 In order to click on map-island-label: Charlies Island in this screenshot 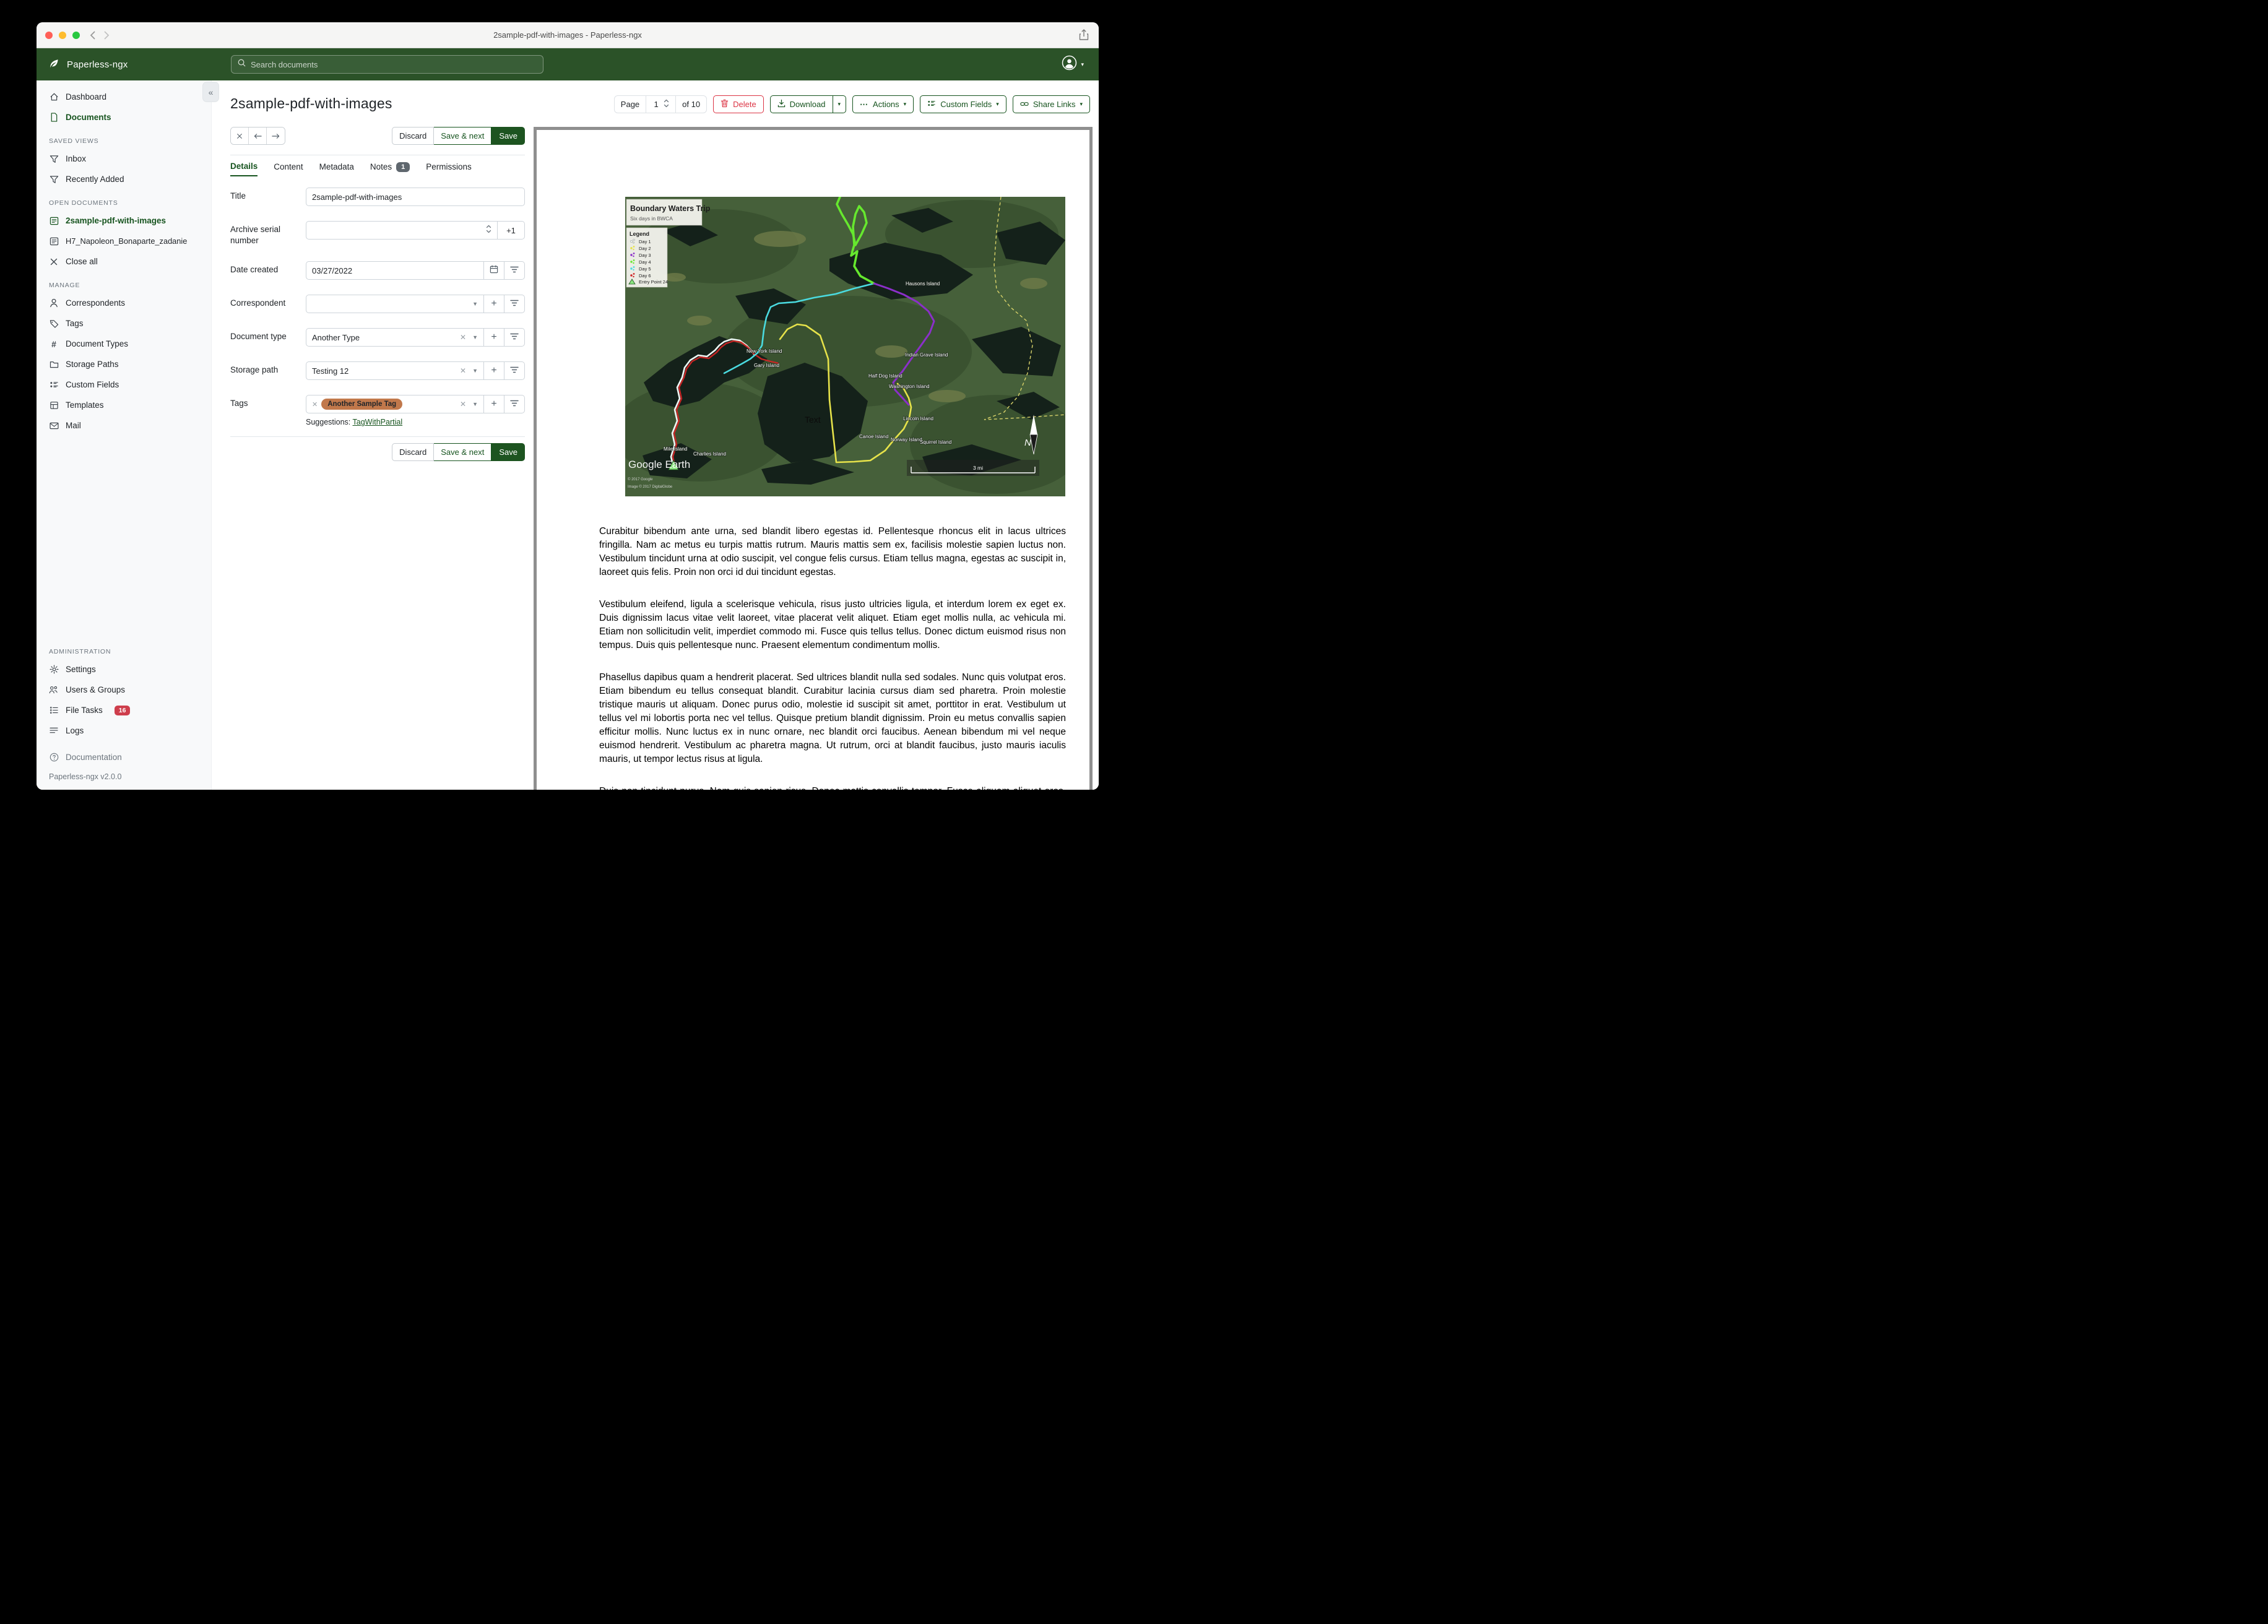, I will do `click(709, 454)`.